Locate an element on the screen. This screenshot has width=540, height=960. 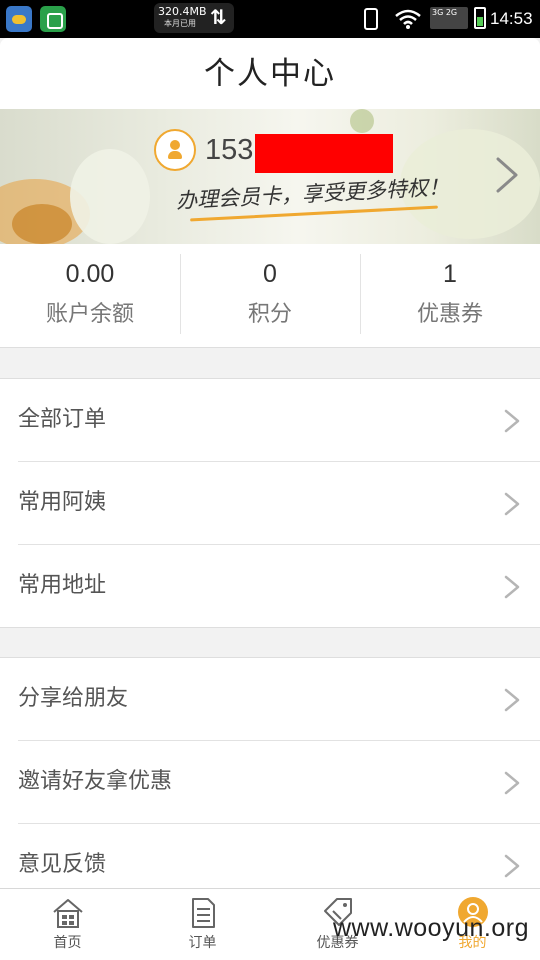
menu-item-addresses: 常用地址 is located at coordinates (279, 586).